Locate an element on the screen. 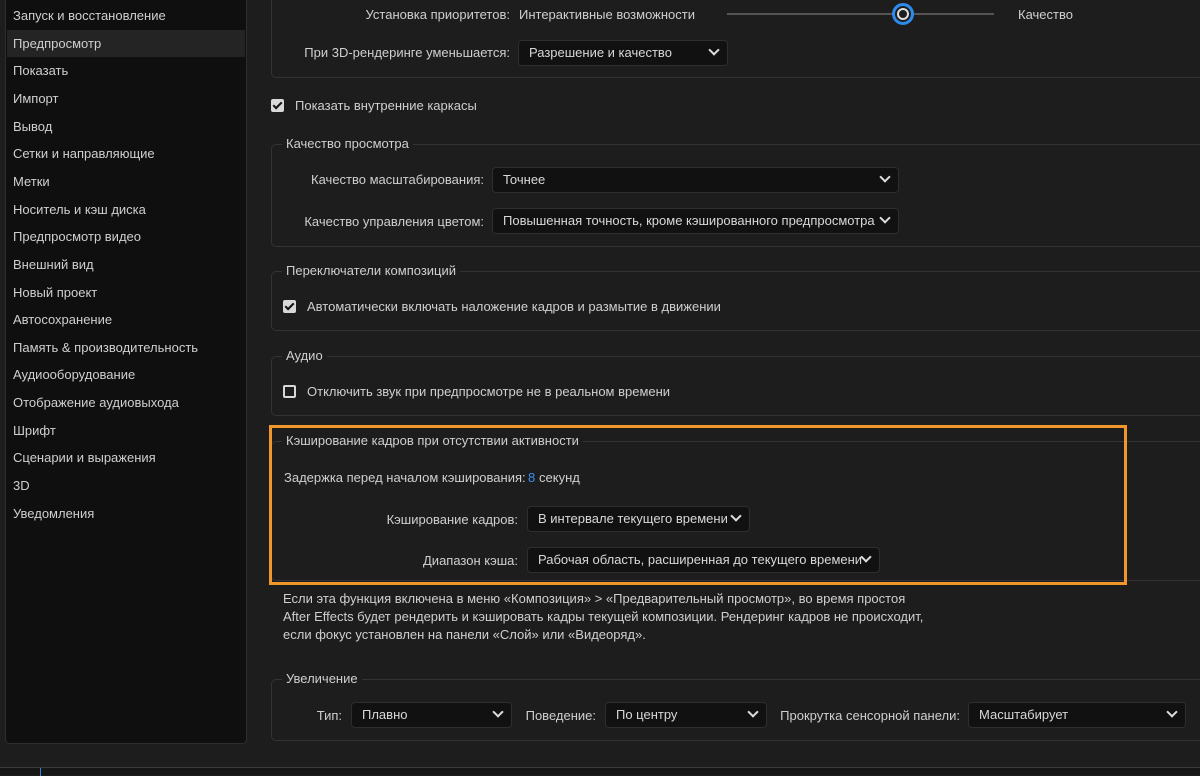  slider-right-label: Качество is located at coordinates (1045, 14).